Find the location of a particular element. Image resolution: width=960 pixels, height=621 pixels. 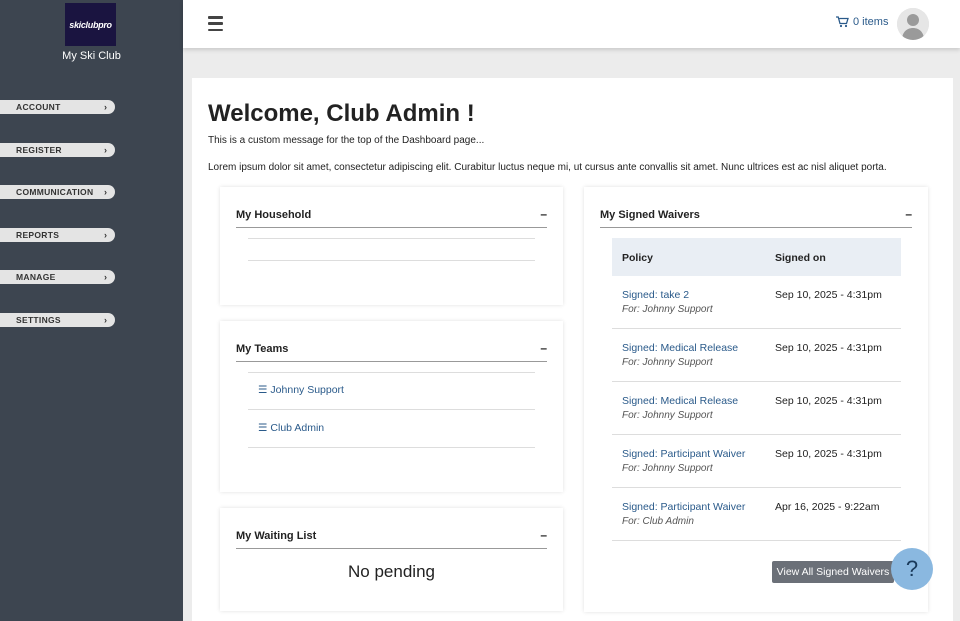

sidebar-item-settings: SETTINGS › is located at coordinates (57, 320).